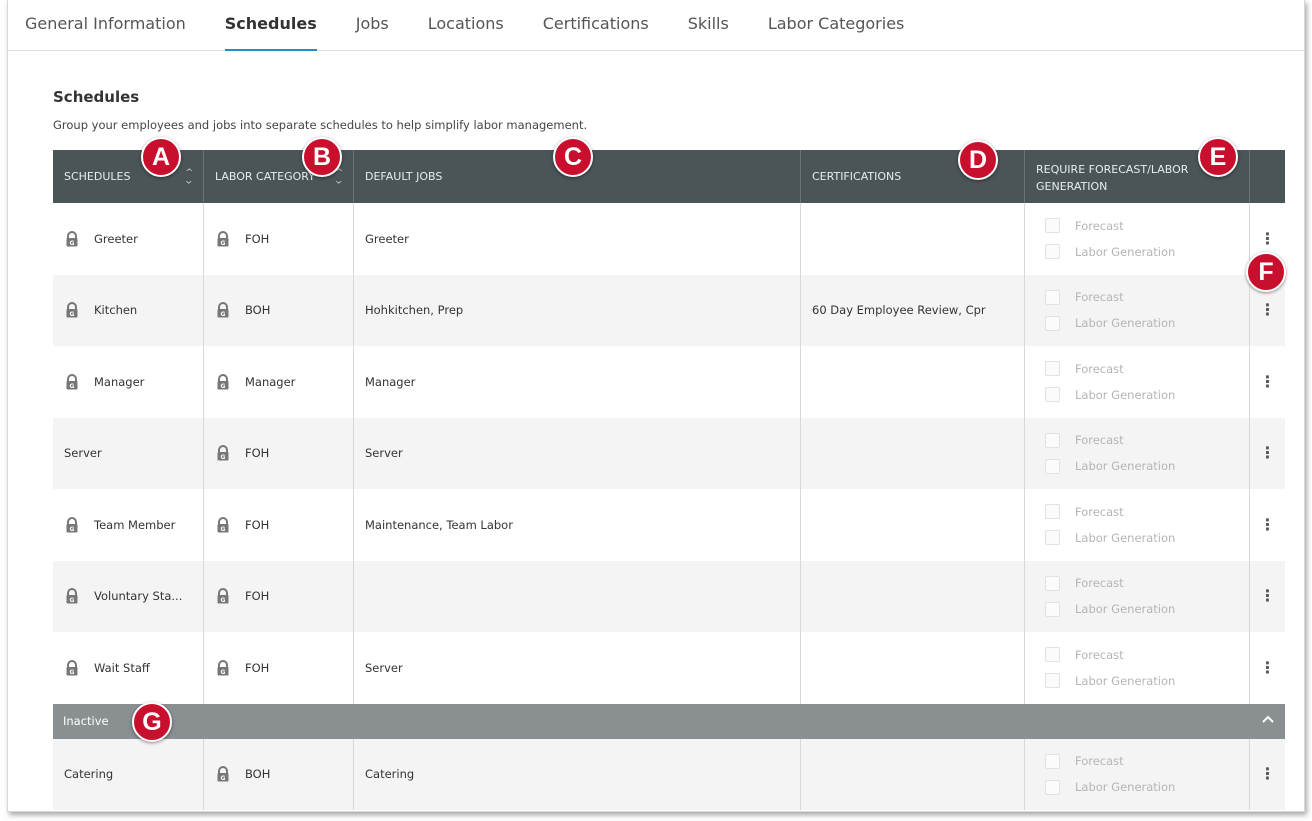 This screenshot has width=1312, height=821. Describe the element at coordinates (1268, 719) in the screenshot. I see `chevron-up-icon` at that location.